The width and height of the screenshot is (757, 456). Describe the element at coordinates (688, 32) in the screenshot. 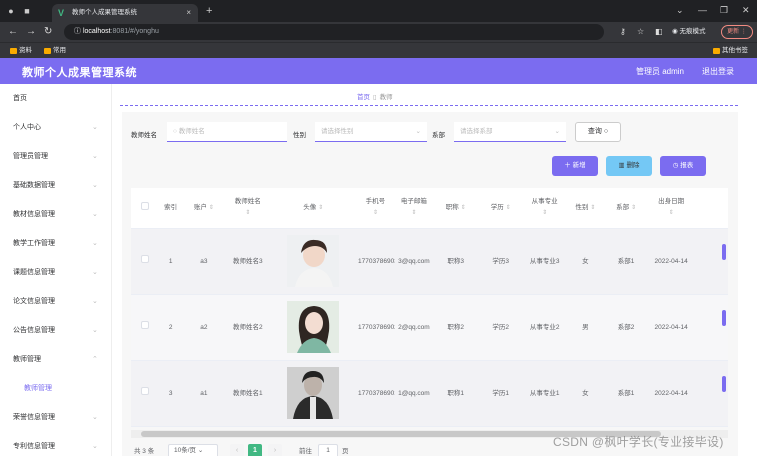

I see `incognito-indicator: ◉ 无痕模式` at that location.